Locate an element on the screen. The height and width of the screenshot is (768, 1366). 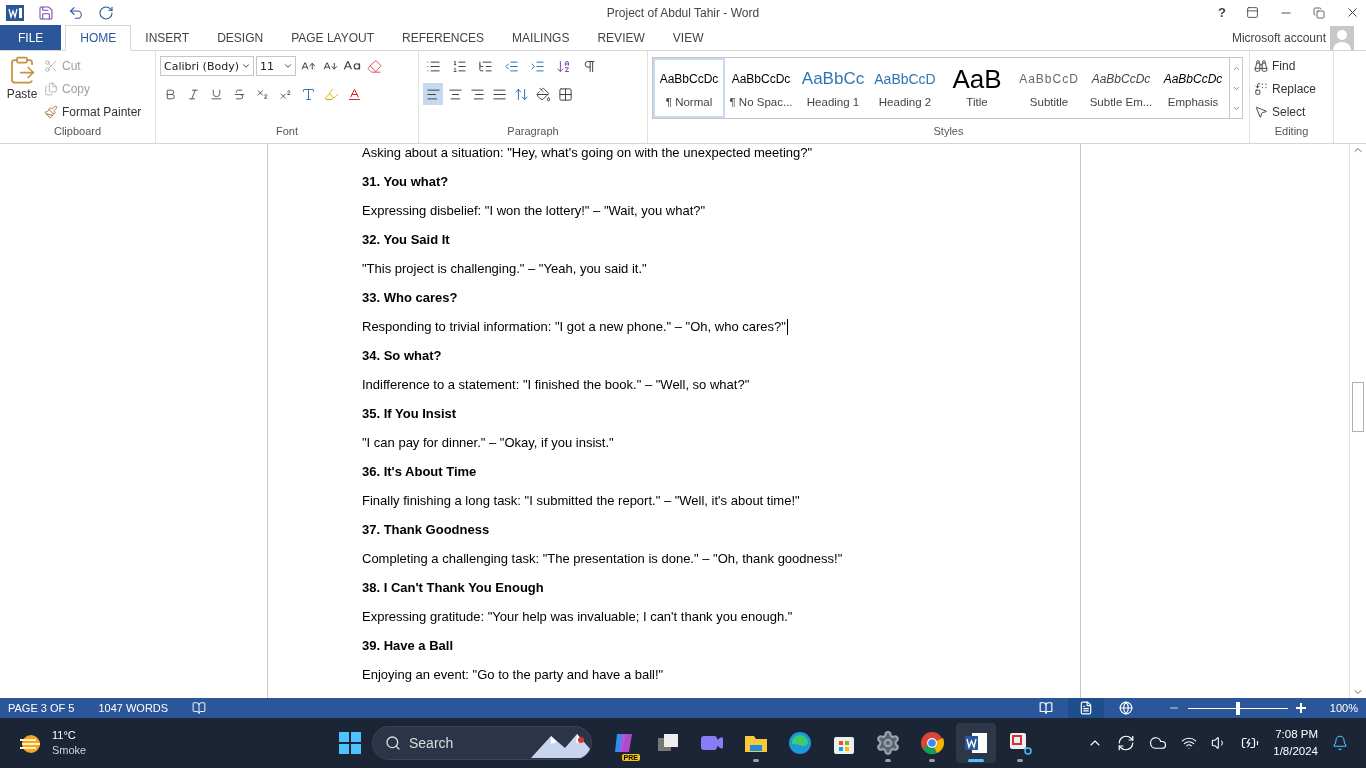
bell-icon is located at coordinates (1340, 743).